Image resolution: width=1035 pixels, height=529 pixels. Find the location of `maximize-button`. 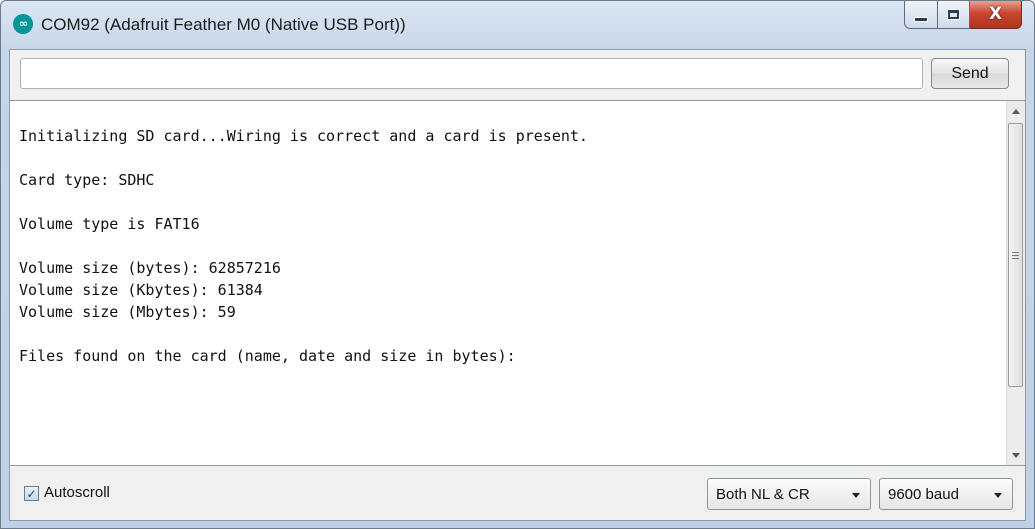

maximize-button is located at coordinates (954, 15).